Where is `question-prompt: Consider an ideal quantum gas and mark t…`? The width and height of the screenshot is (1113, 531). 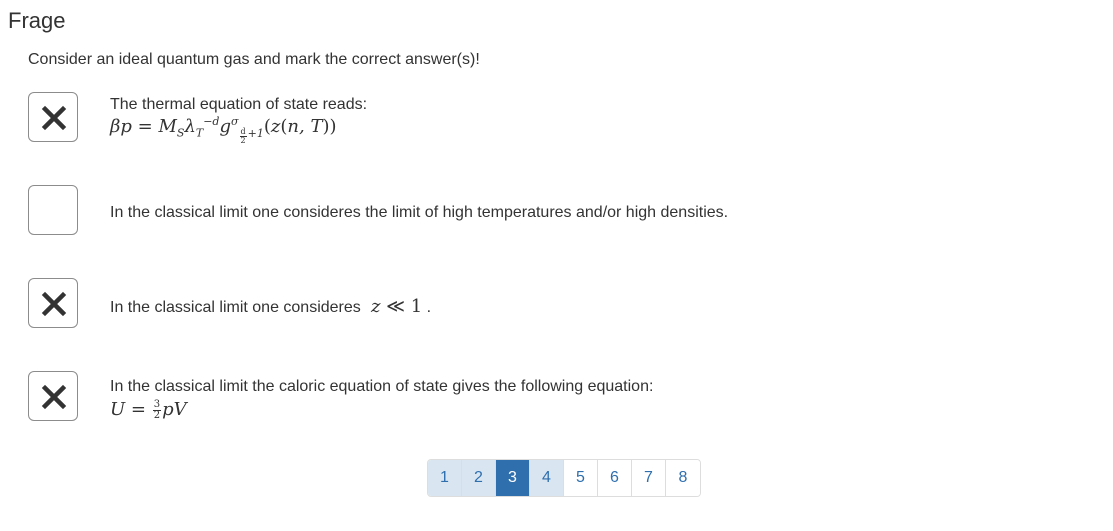
question-prompt: Consider an ideal quantum gas and mark t… is located at coordinates (254, 59).